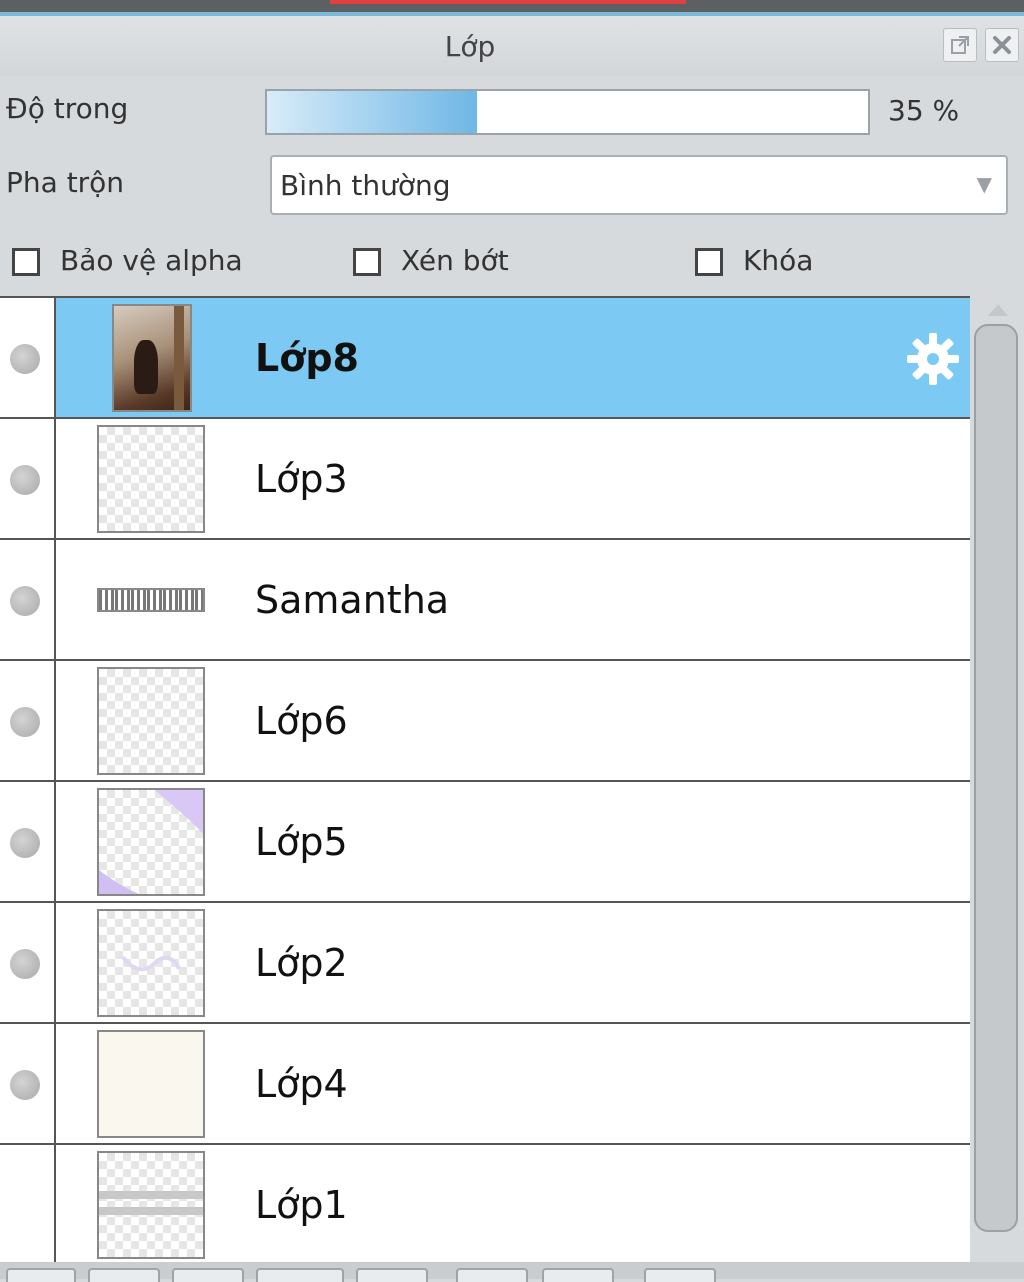 This screenshot has height=1282, width=1024. Describe the element at coordinates (508, 2) in the screenshot. I see `active-tab-indicator` at that location.